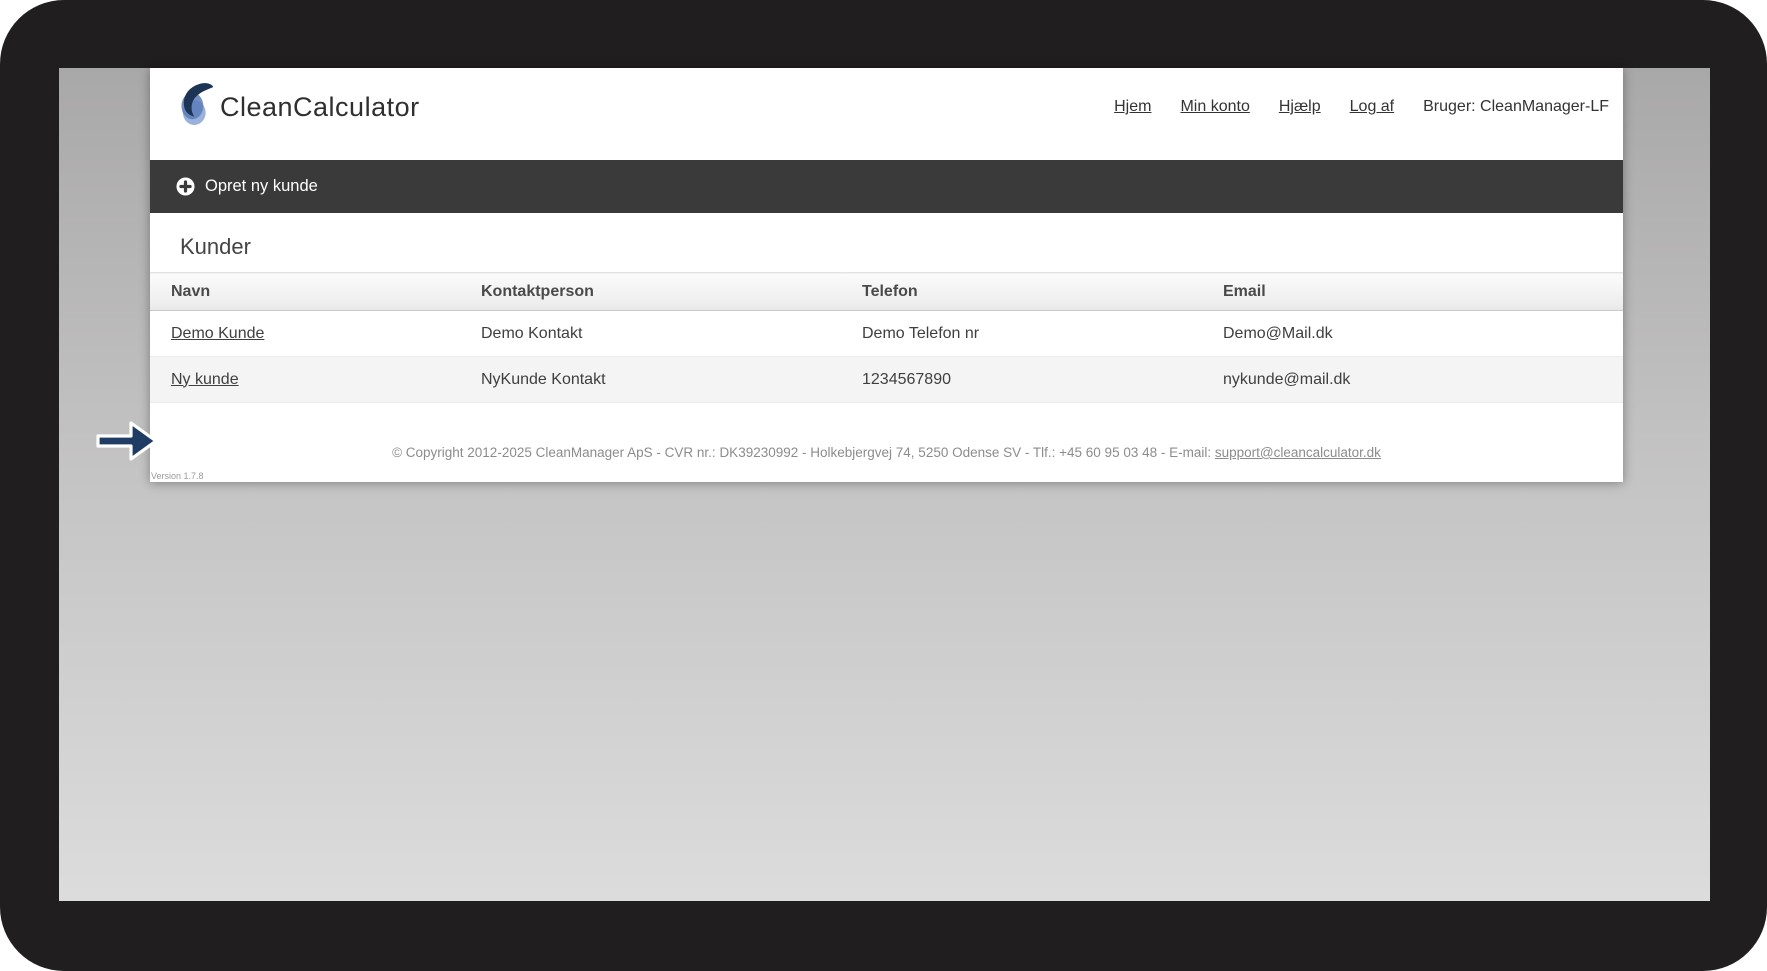 The image size is (1767, 971). I want to click on logo: CleanCalculator, so click(300, 107).